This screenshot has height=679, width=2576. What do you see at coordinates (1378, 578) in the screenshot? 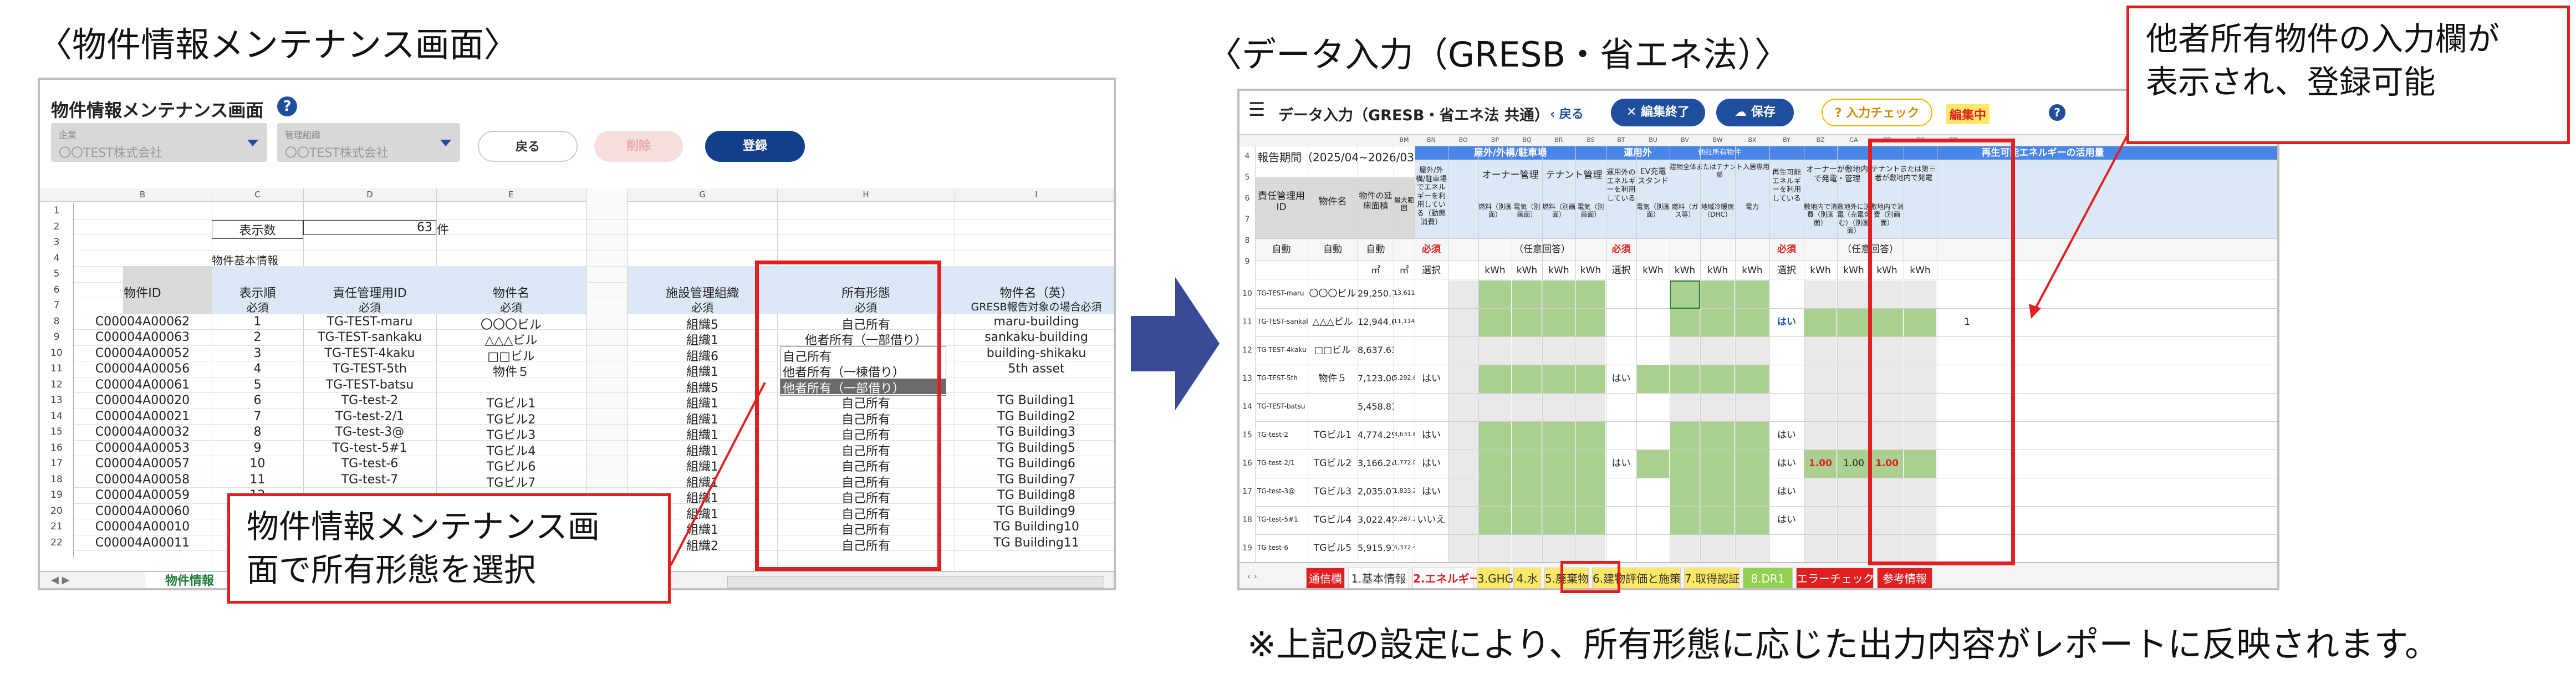
I see `sheet-tab: 1.基本情報` at bounding box center [1378, 578].